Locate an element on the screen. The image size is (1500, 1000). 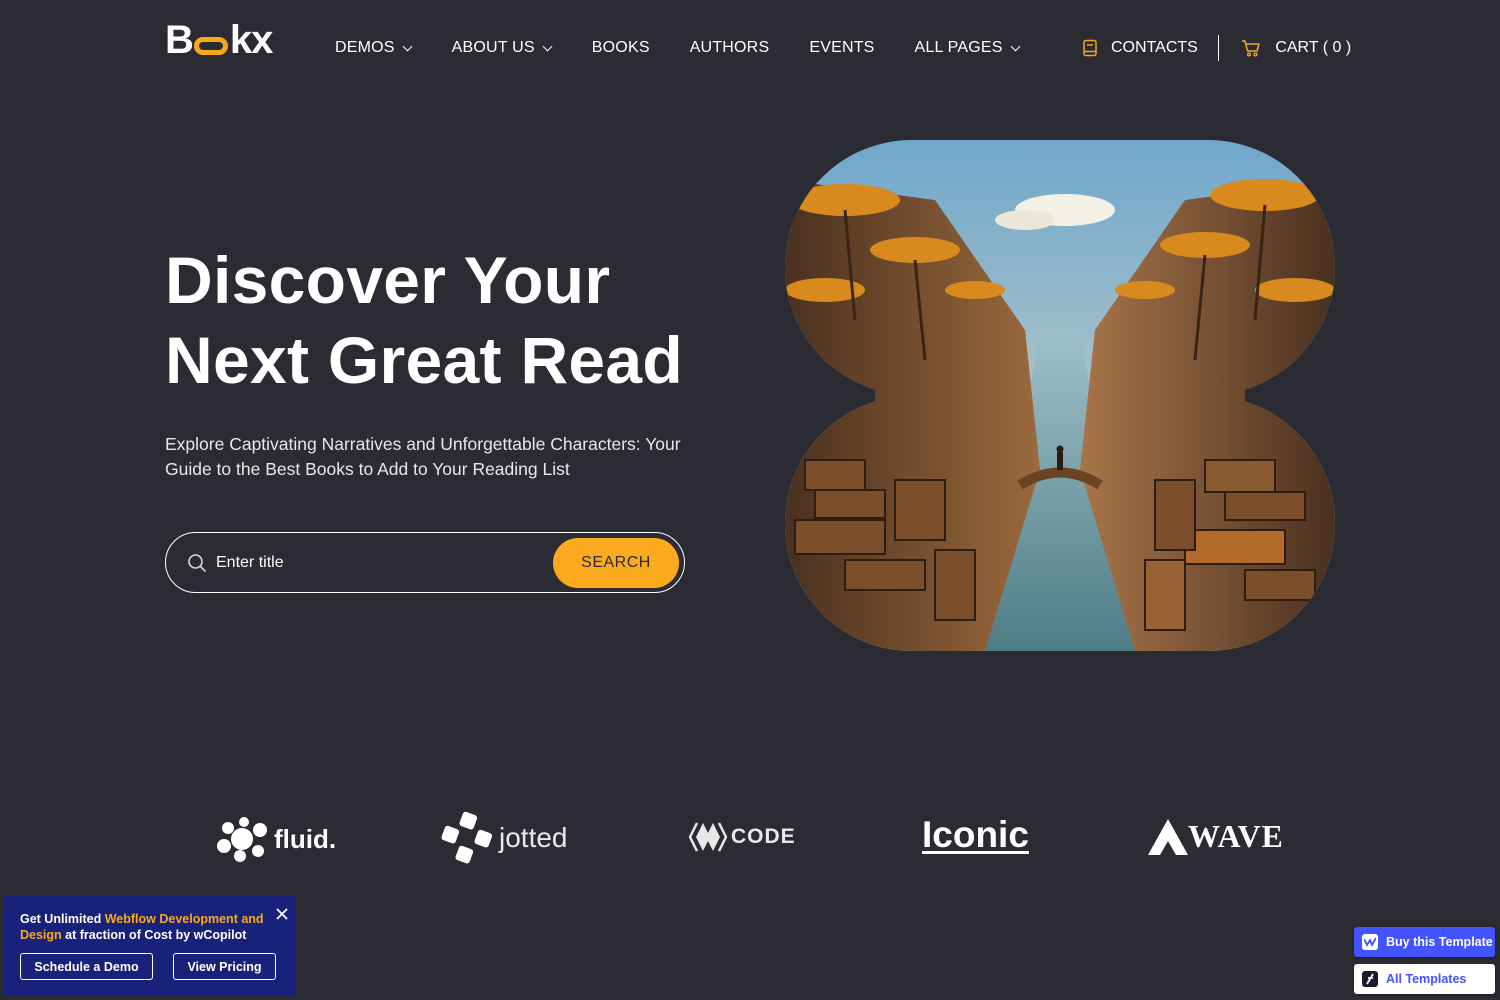
search-input is located at coordinates (384, 562).